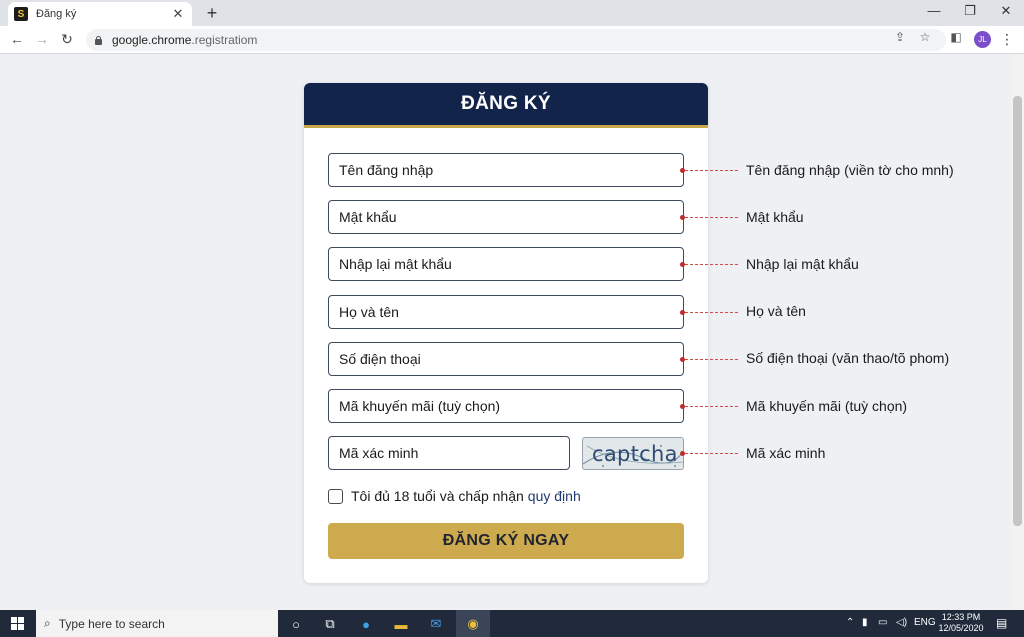 The image size is (1024, 637). Describe the element at coordinates (970, 11) in the screenshot. I see `restore-icon: ❐` at that location.